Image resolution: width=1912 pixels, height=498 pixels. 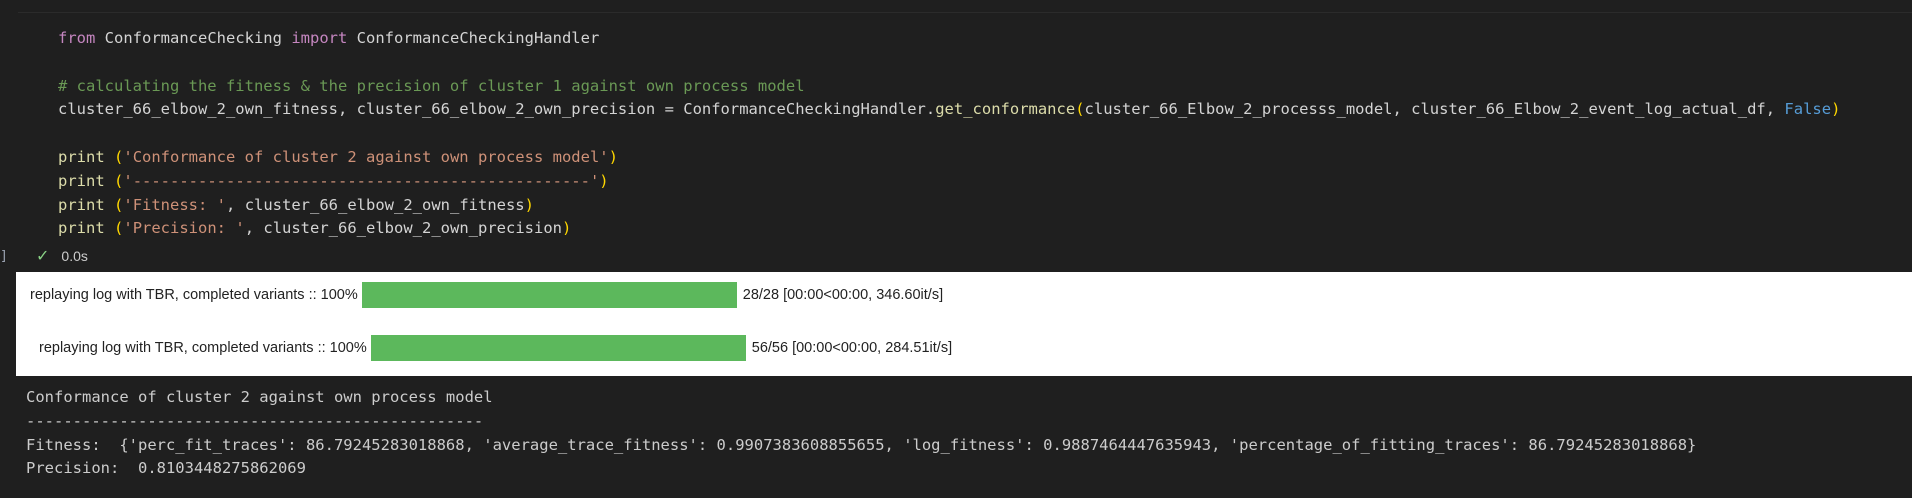 I want to click on call-function: get_conformance, so click(x=1005, y=109).